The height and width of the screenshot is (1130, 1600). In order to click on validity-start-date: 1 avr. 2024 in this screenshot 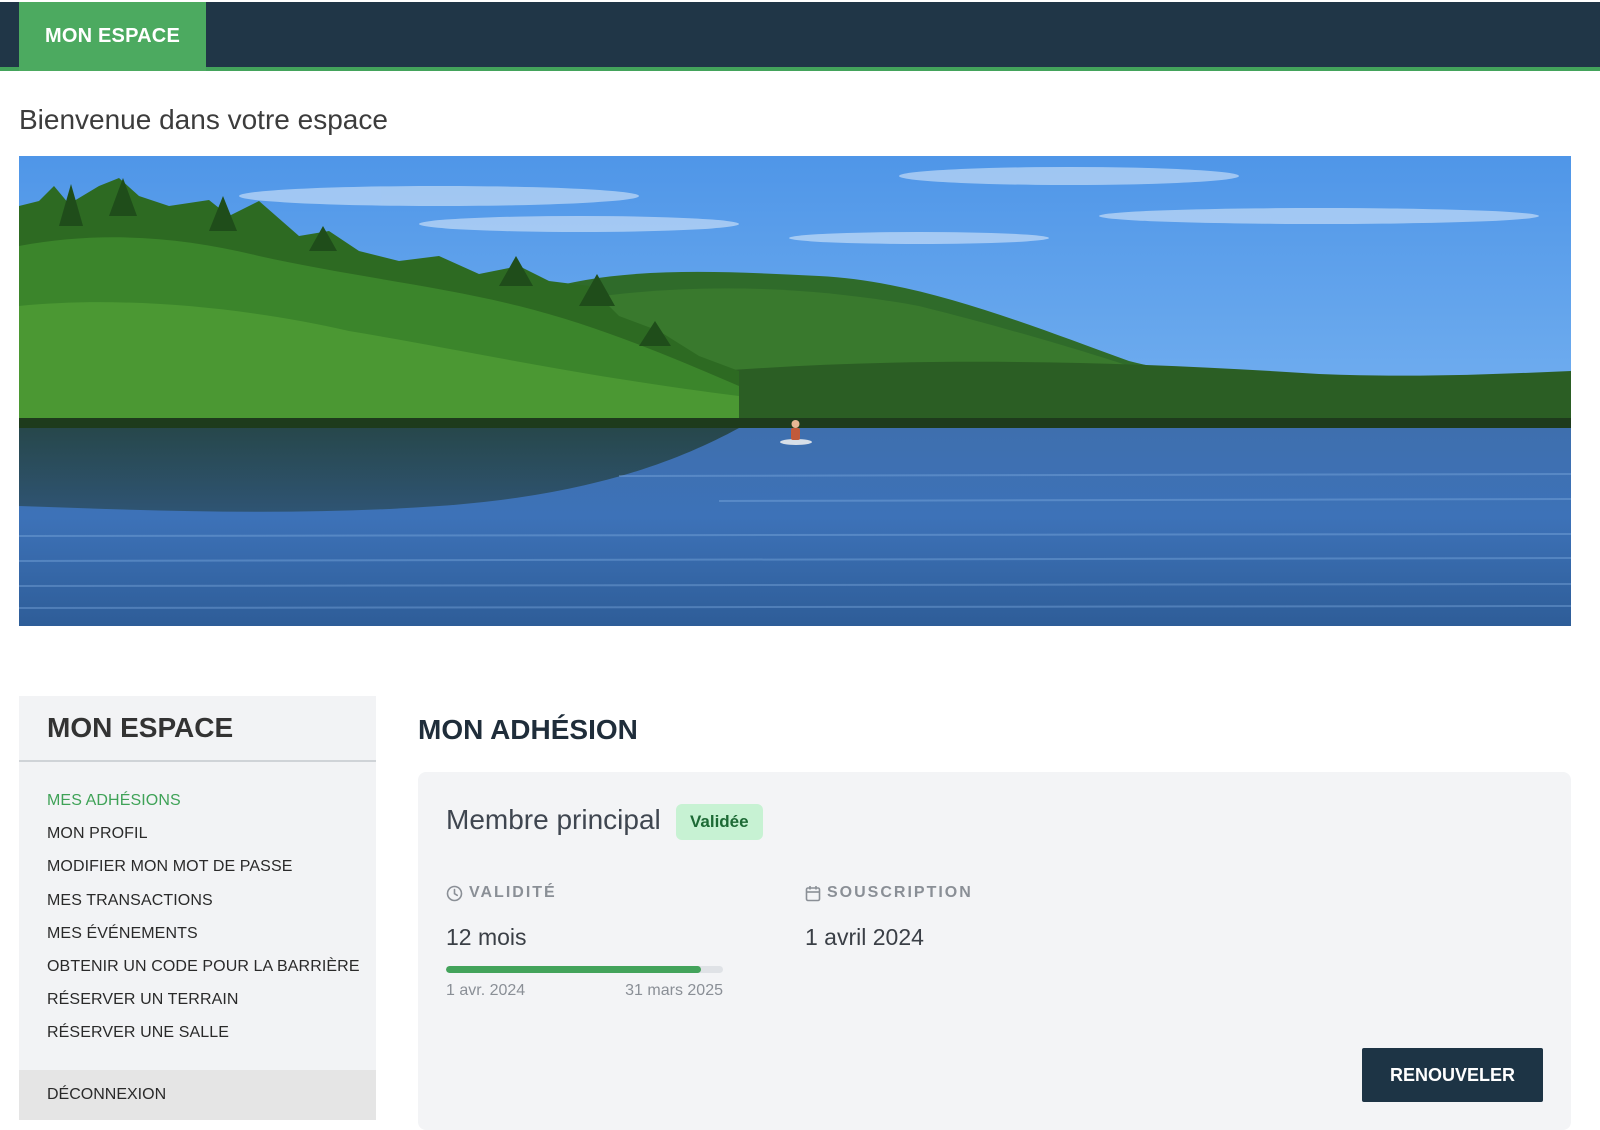, I will do `click(486, 990)`.